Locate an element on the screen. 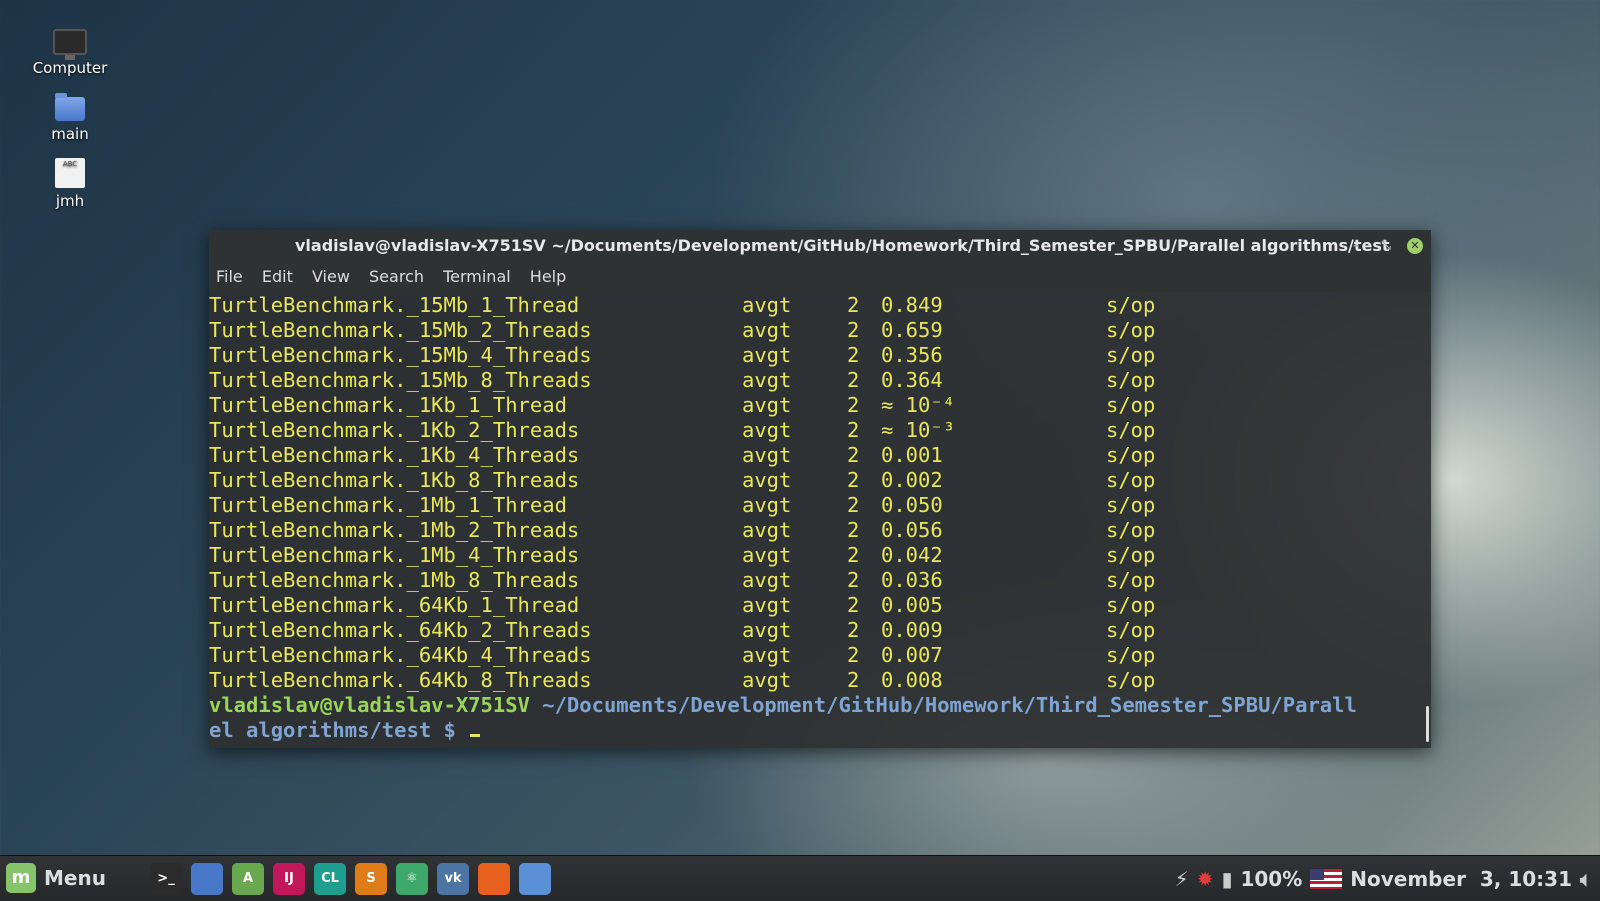 The height and width of the screenshot is (901, 1600). firefox-icon is located at coordinates (494, 879).